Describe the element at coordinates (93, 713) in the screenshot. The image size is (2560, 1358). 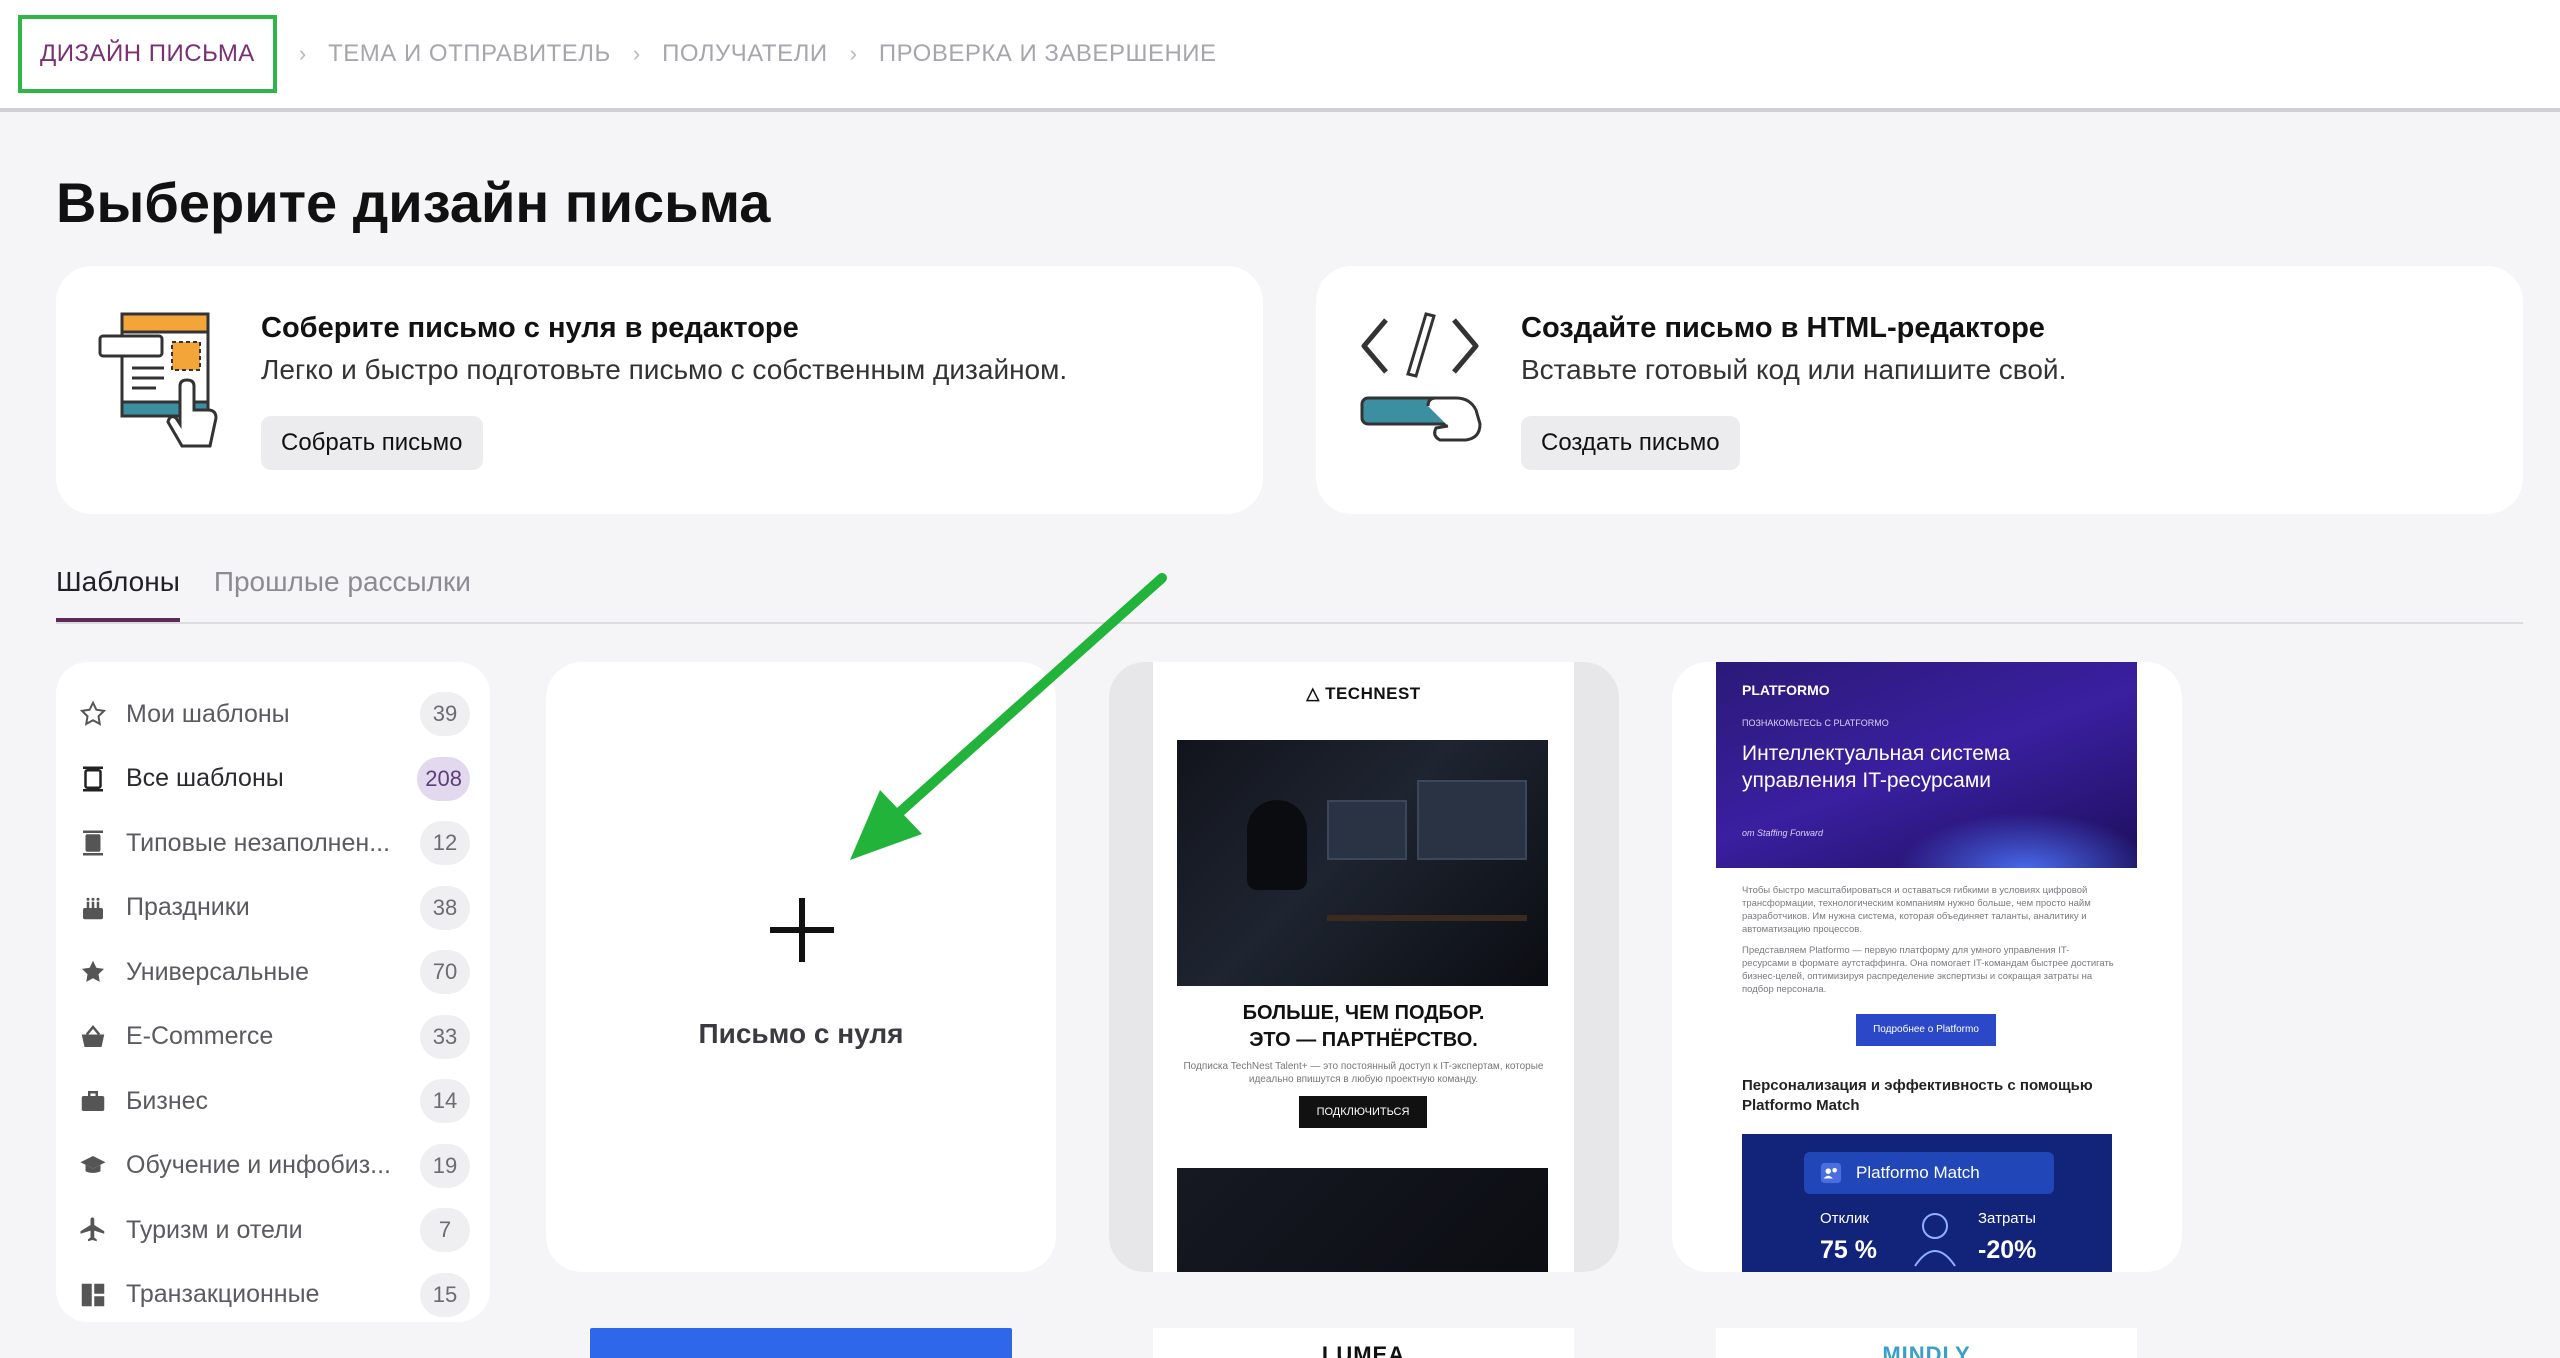
I see `star-outline-icon` at that location.